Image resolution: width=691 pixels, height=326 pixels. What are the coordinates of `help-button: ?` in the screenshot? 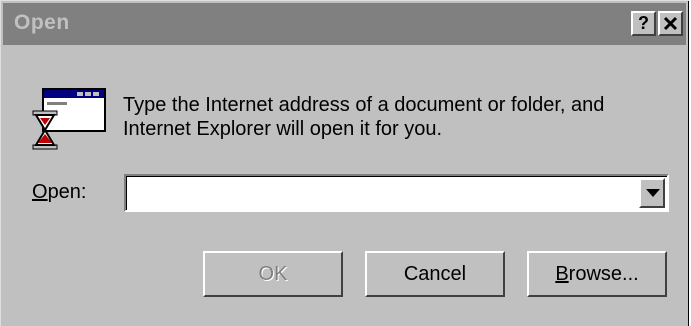 It's located at (643, 23).